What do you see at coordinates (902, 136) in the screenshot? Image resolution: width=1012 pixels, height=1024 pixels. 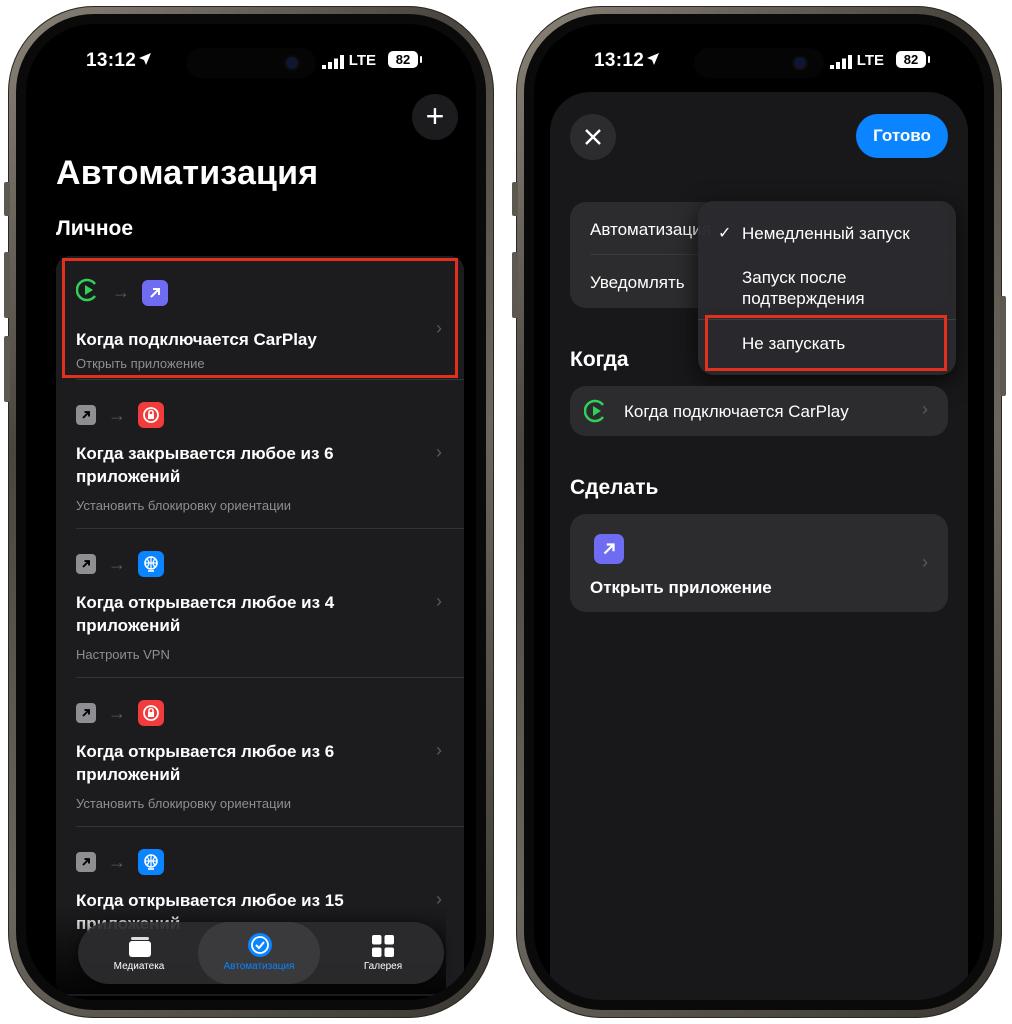 I see `done-button: Готово` at bounding box center [902, 136].